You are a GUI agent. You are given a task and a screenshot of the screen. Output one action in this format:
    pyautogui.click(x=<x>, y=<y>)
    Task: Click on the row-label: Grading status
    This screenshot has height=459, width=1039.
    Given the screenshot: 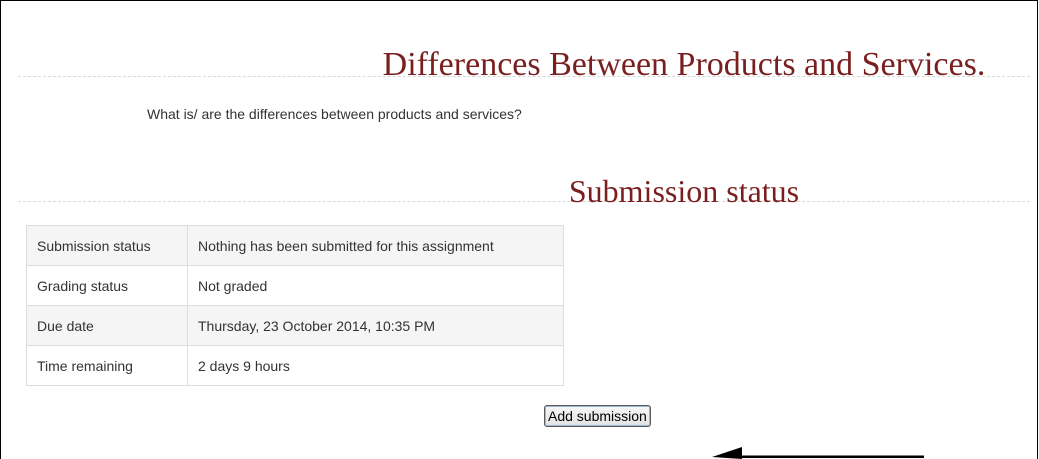 What is the action you would take?
    pyautogui.click(x=107, y=285)
    